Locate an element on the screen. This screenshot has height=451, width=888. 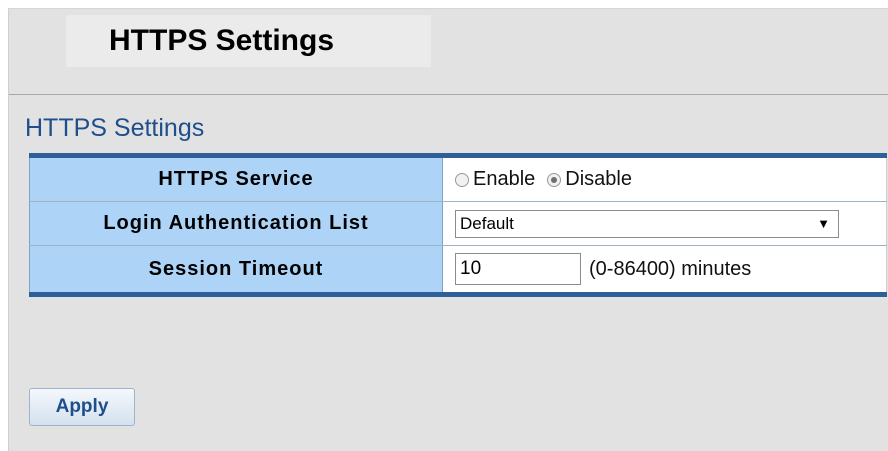
row-login-authentication-list: Login Authentication List Default ▼ is located at coordinates (458, 224).